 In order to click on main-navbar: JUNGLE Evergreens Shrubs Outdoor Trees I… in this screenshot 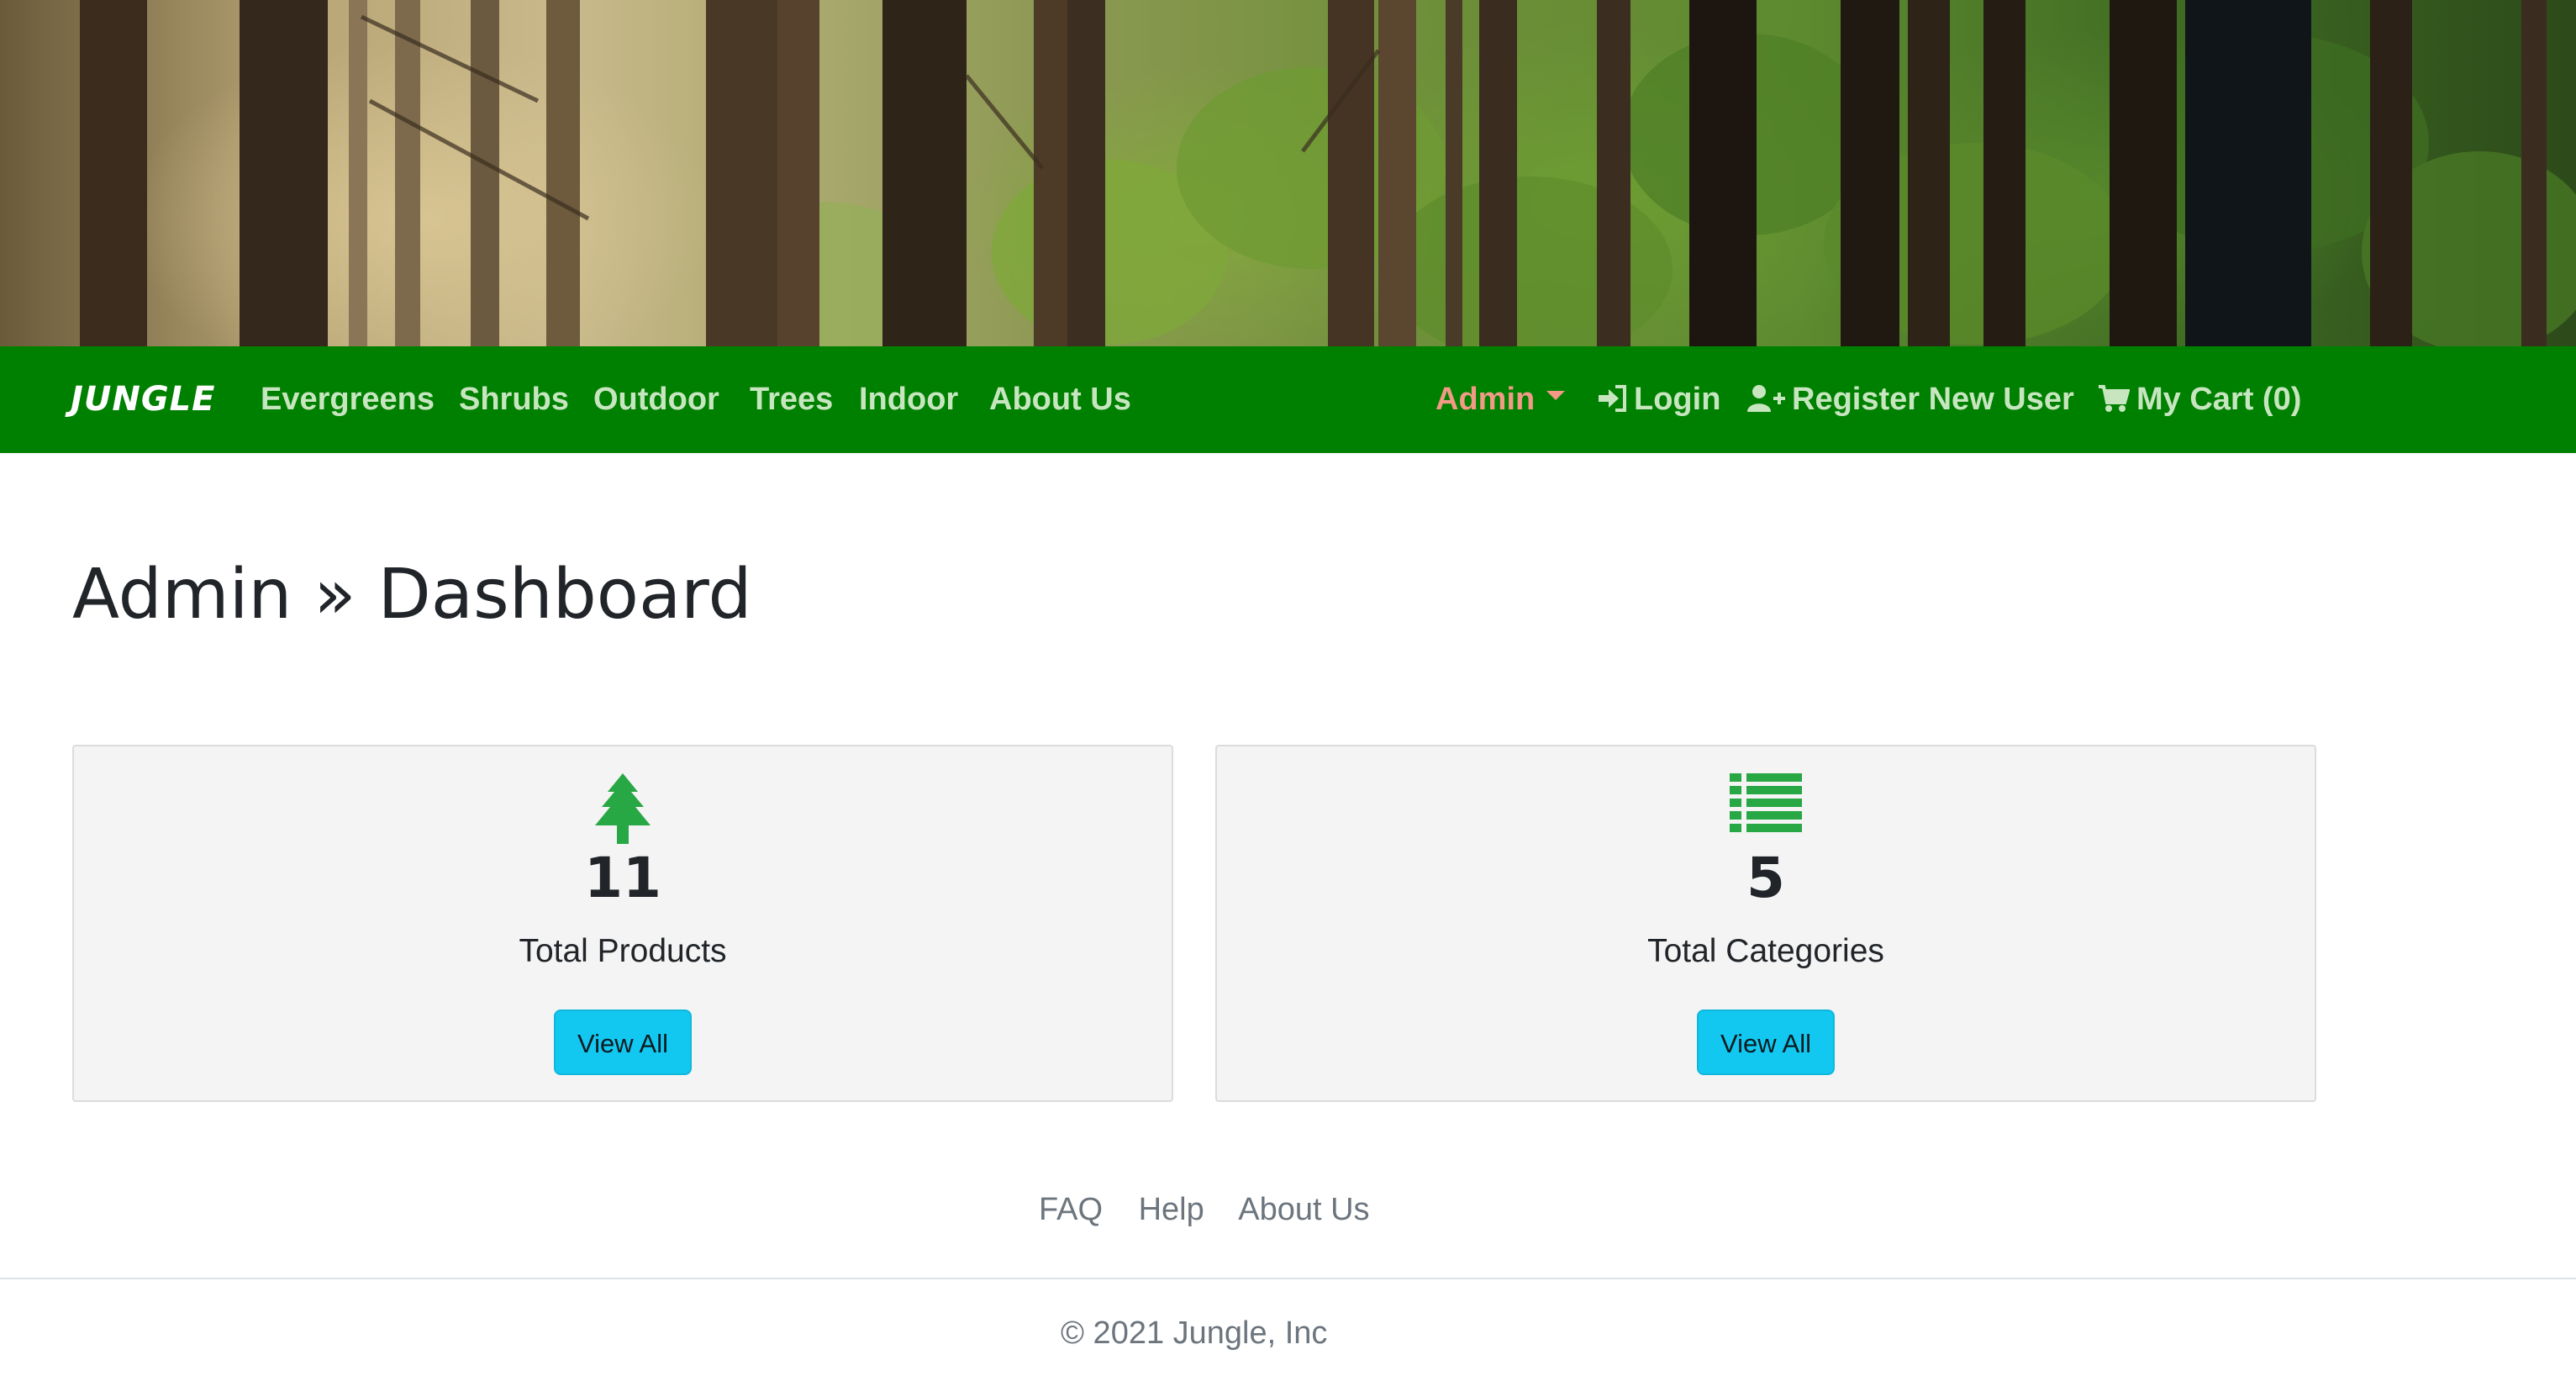, I will do `click(1288, 399)`.